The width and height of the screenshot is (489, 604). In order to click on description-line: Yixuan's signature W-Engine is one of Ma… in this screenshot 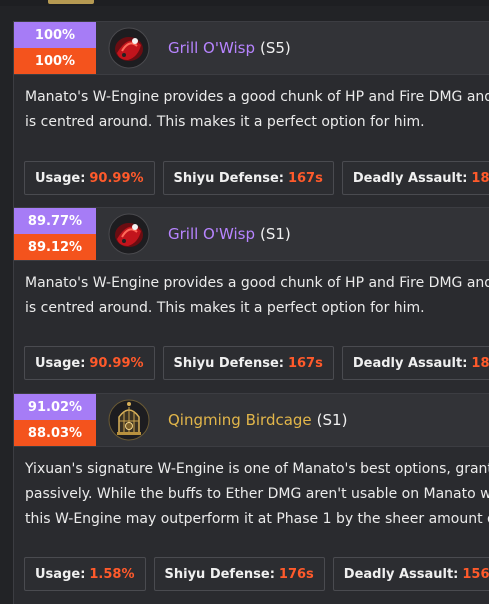, I will do `click(257, 469)`.